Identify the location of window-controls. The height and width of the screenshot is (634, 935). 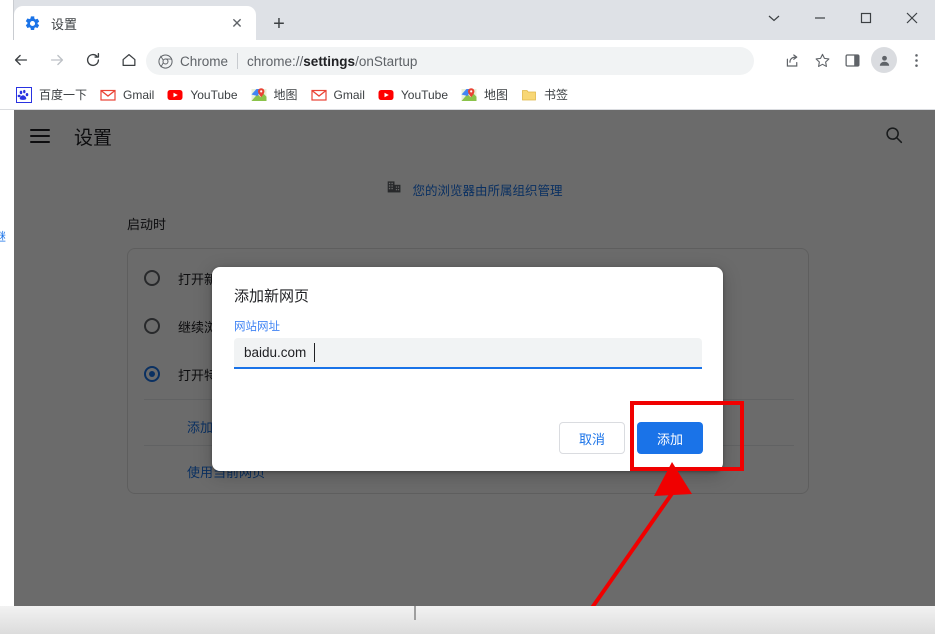
(843, 20).